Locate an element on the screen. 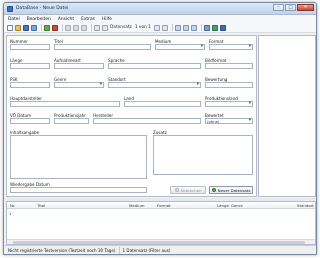 The height and width of the screenshot is (258, 320). column-medium: Medium is located at coordinates (137, 205).